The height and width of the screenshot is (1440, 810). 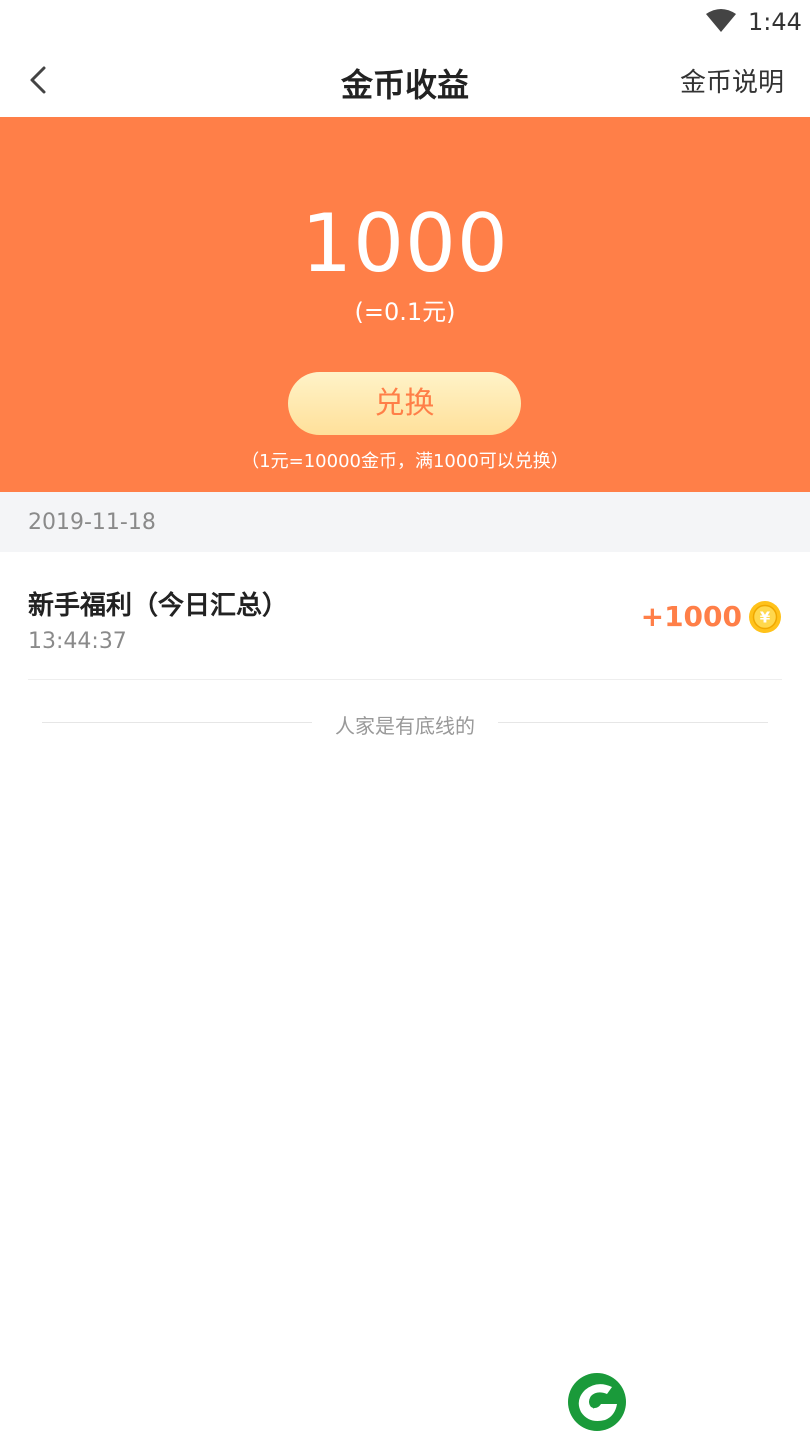 I want to click on leaf-logo-icon, so click(x=597, y=1402).